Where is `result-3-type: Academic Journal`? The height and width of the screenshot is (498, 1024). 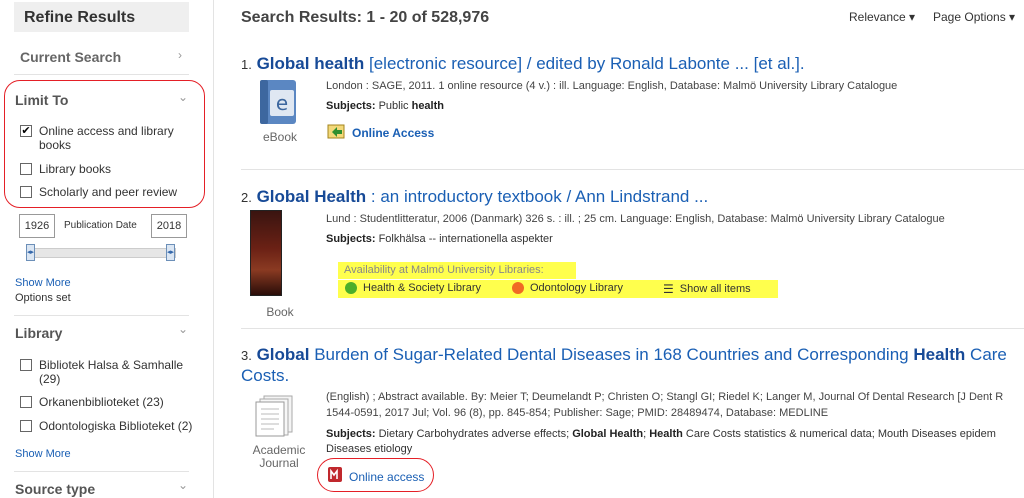
result-3-type: Academic Journal is located at coordinates (279, 456).